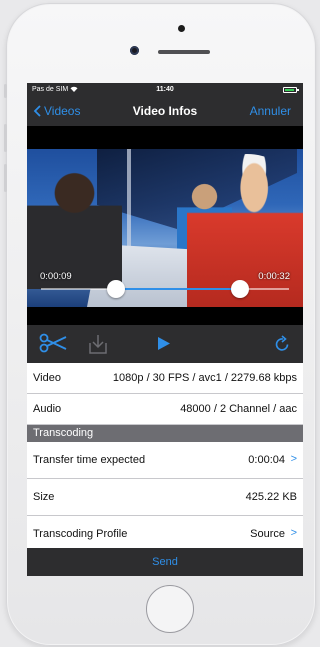  Describe the element at coordinates (80, 534) in the screenshot. I see `profile-label: Transcoding Profile` at that location.